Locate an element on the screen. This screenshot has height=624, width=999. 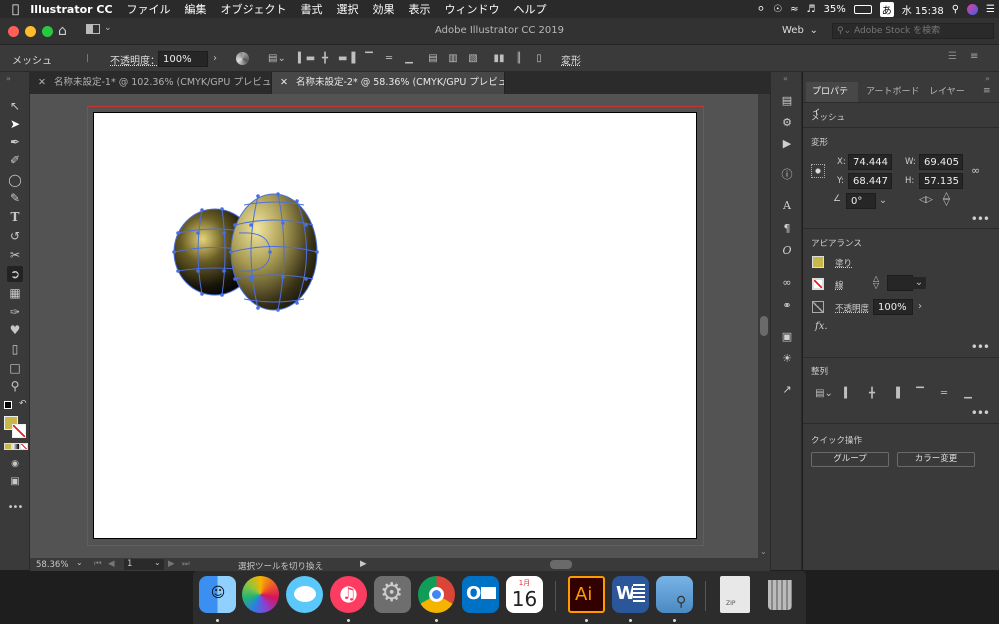
constrain-proportions-icon: ∞ is located at coordinates (975, 170).